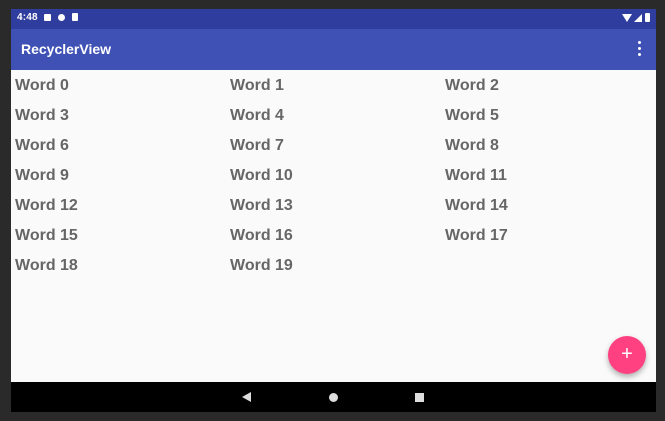  What do you see at coordinates (550, 209) in the screenshot?
I see `list-item: Word 14` at bounding box center [550, 209].